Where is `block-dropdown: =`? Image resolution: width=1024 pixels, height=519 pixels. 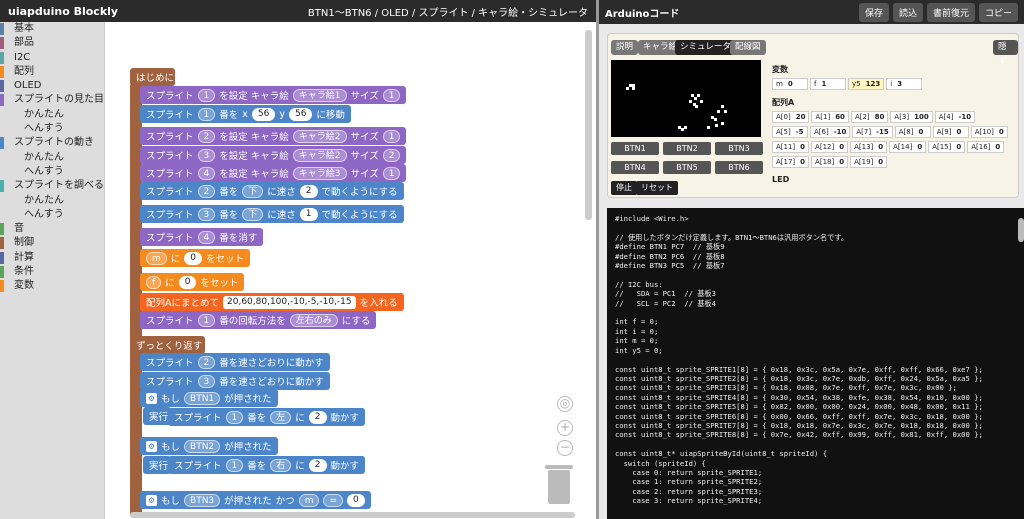
block-dropdown: = is located at coordinates (333, 500).